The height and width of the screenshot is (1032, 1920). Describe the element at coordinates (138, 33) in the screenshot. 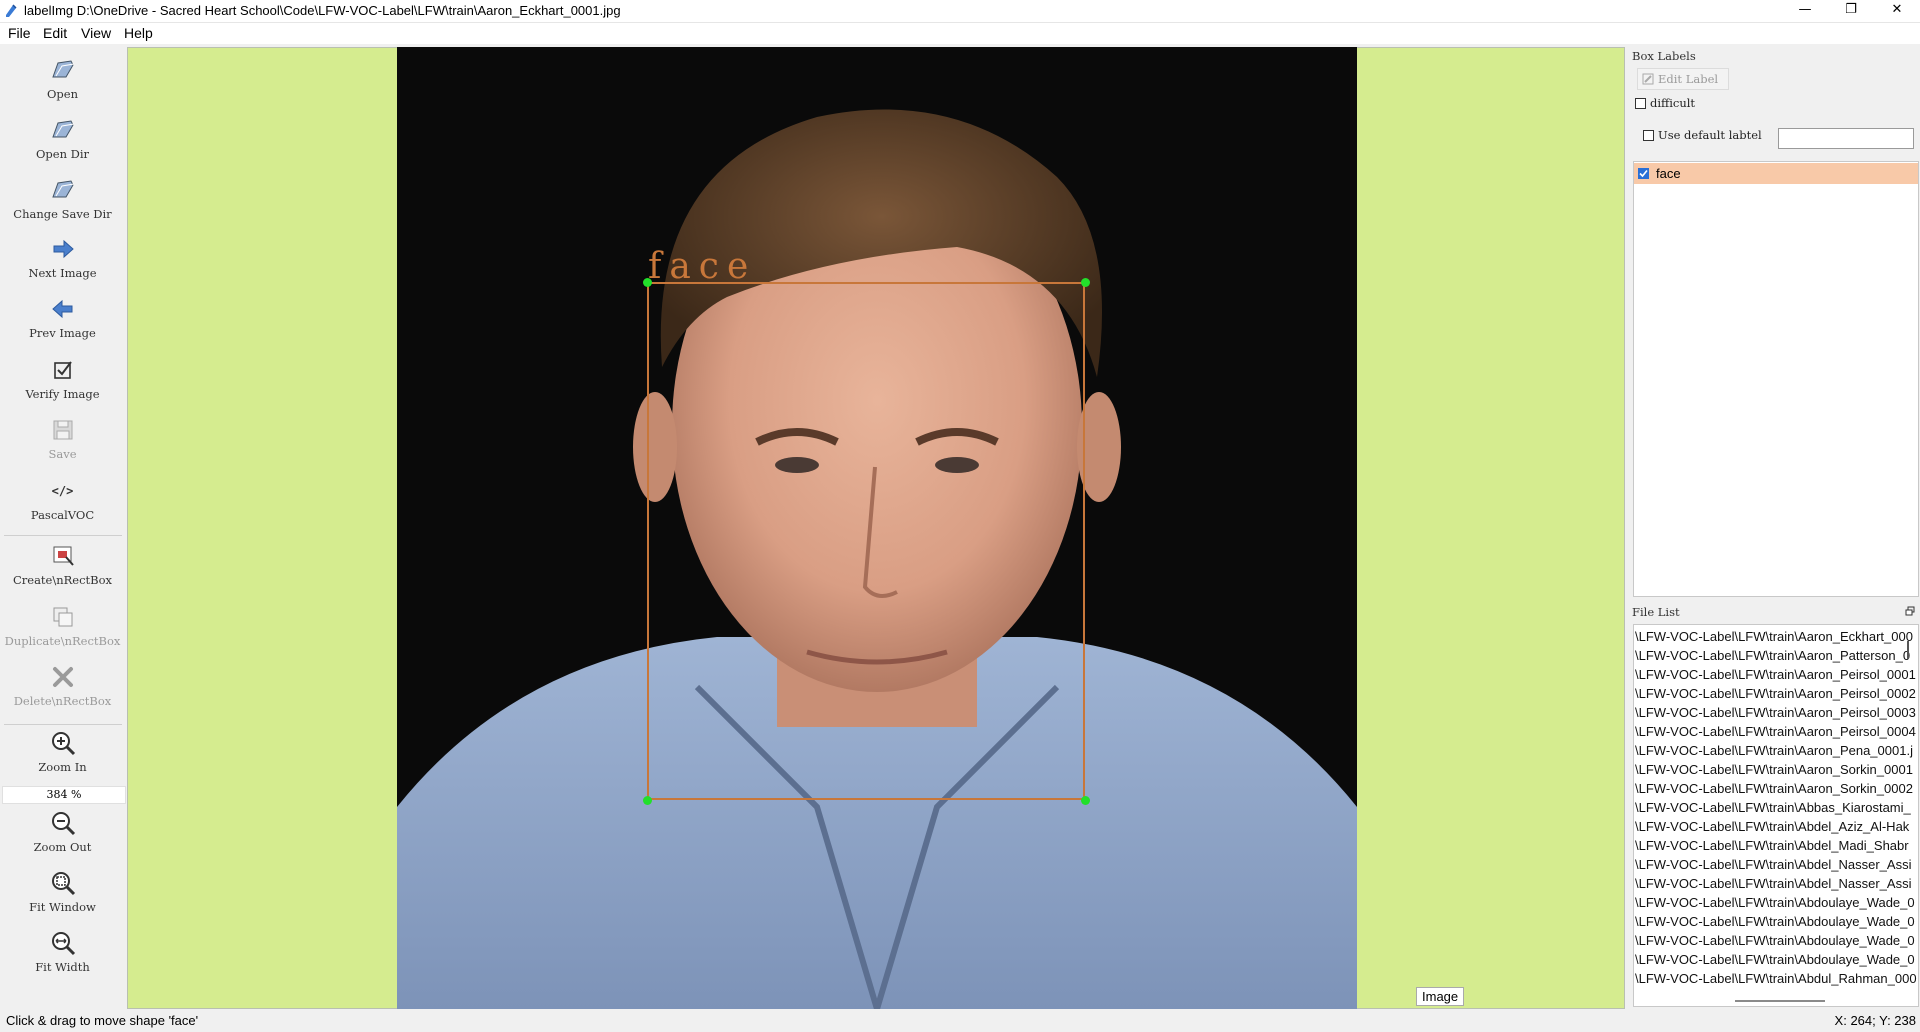

I see `menu-help: Help` at that location.